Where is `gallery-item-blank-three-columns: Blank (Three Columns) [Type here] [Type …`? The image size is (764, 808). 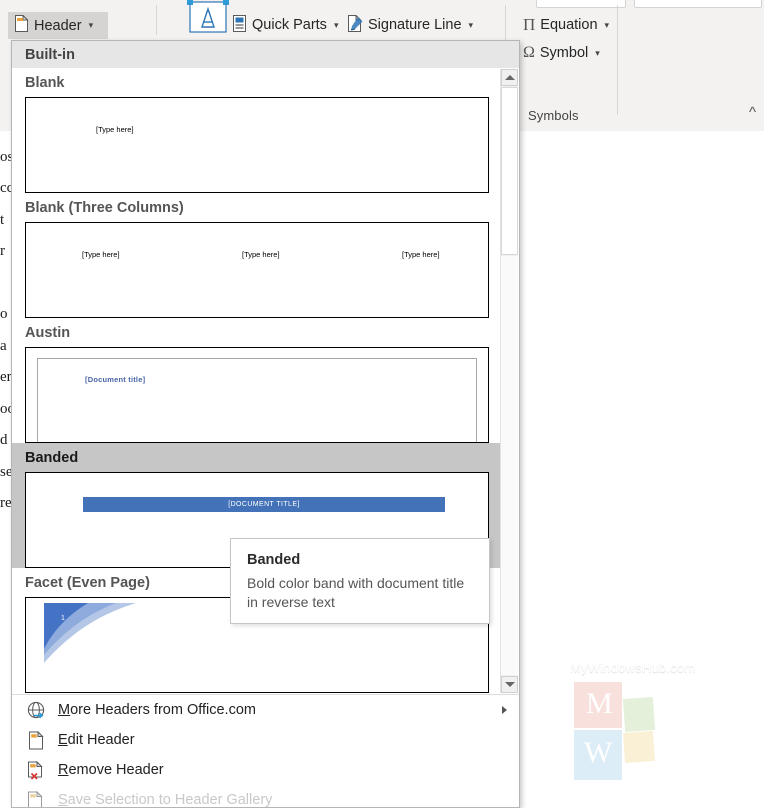
gallery-item-blank-three-columns: Blank (Three Columns) [Type here] [Type … is located at coordinates (257, 255).